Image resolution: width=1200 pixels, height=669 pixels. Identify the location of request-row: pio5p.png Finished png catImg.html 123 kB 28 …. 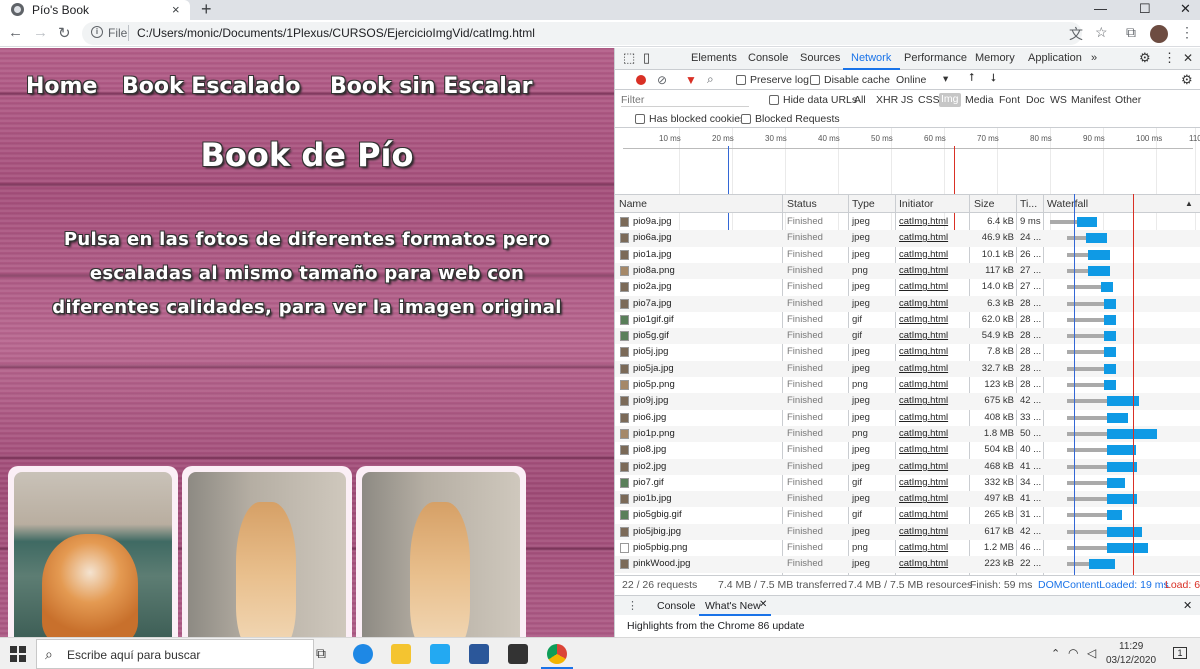
(907, 385).